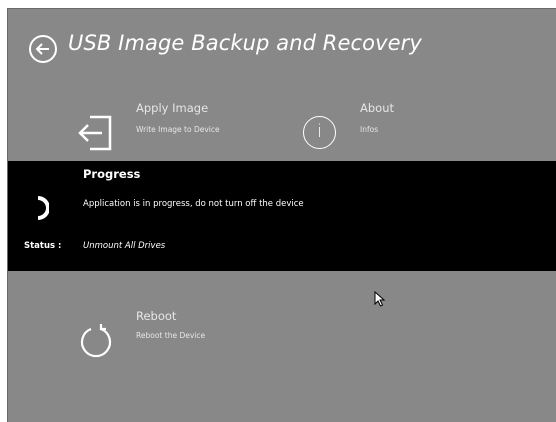 The width and height of the screenshot is (556, 422). I want to click on about-tile: i About Infos, so click(378, 129).